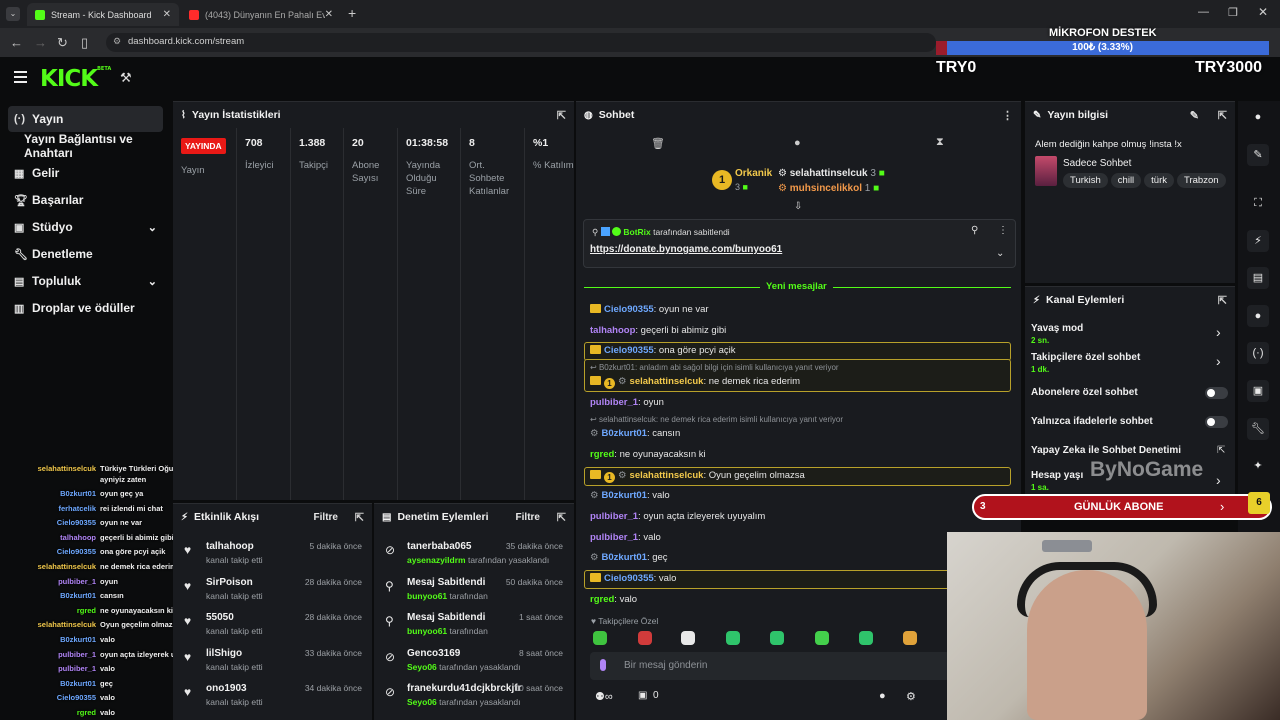  I want to click on hourglass-icon: ⧗, so click(940, 142).